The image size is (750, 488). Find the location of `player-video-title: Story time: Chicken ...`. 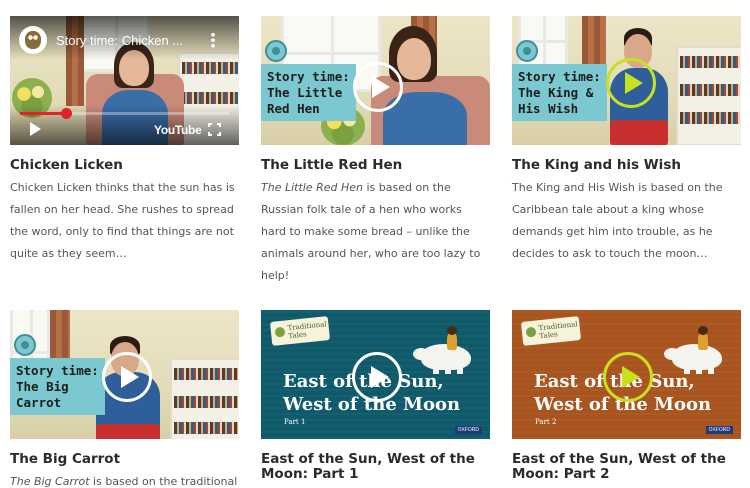

player-video-title: Story time: Chicken ... is located at coordinates (119, 40).